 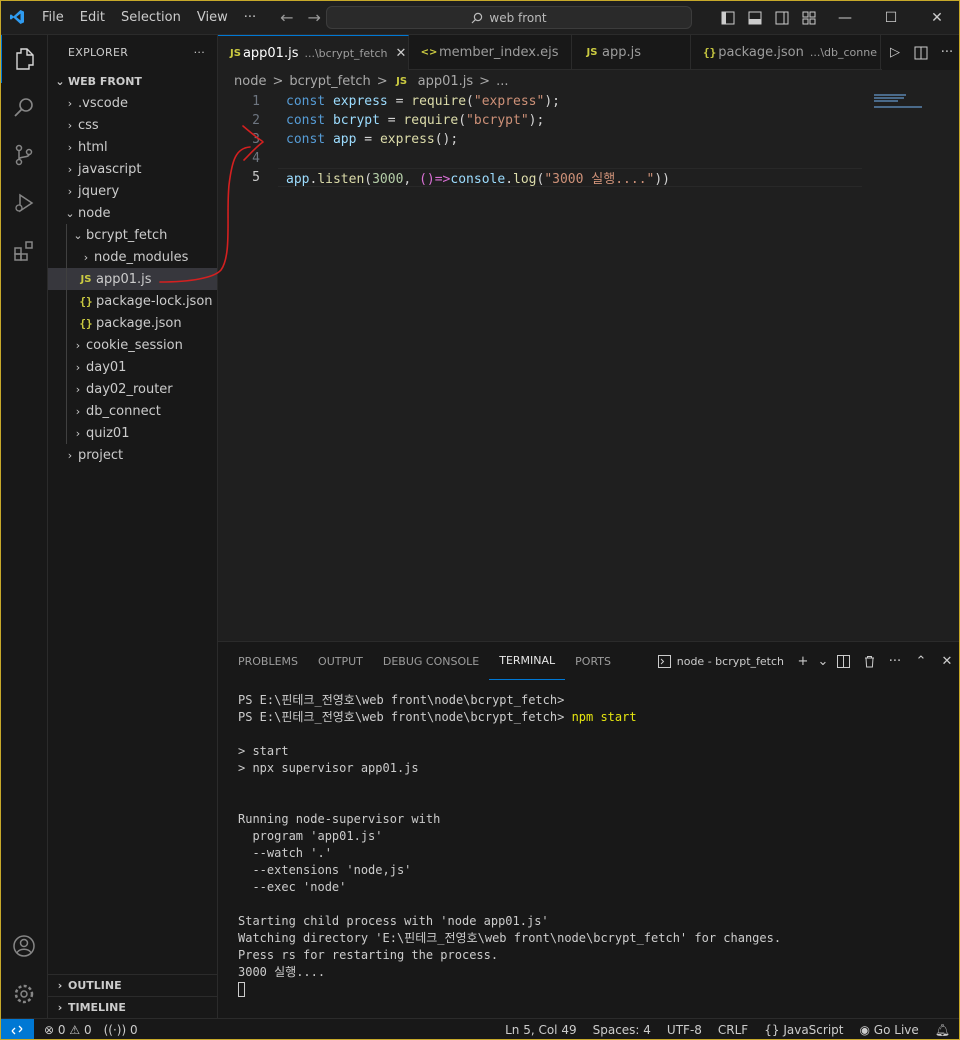 I want to click on menu-file: File, so click(x=53, y=17).